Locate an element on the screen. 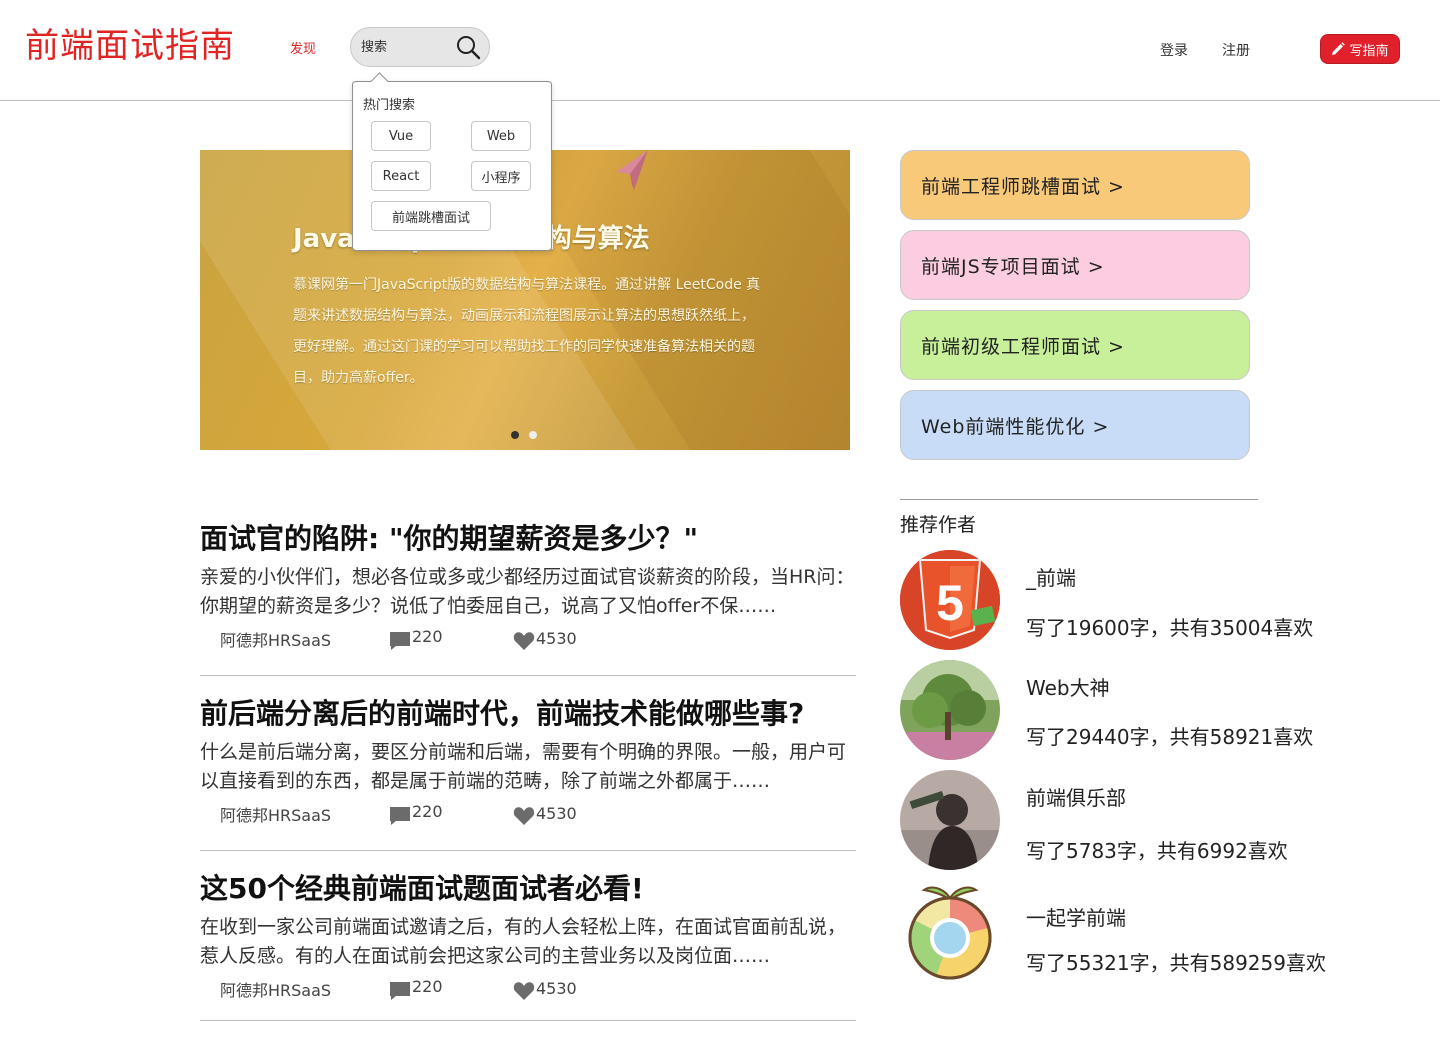  pencil-icon is located at coordinates (1339, 48).